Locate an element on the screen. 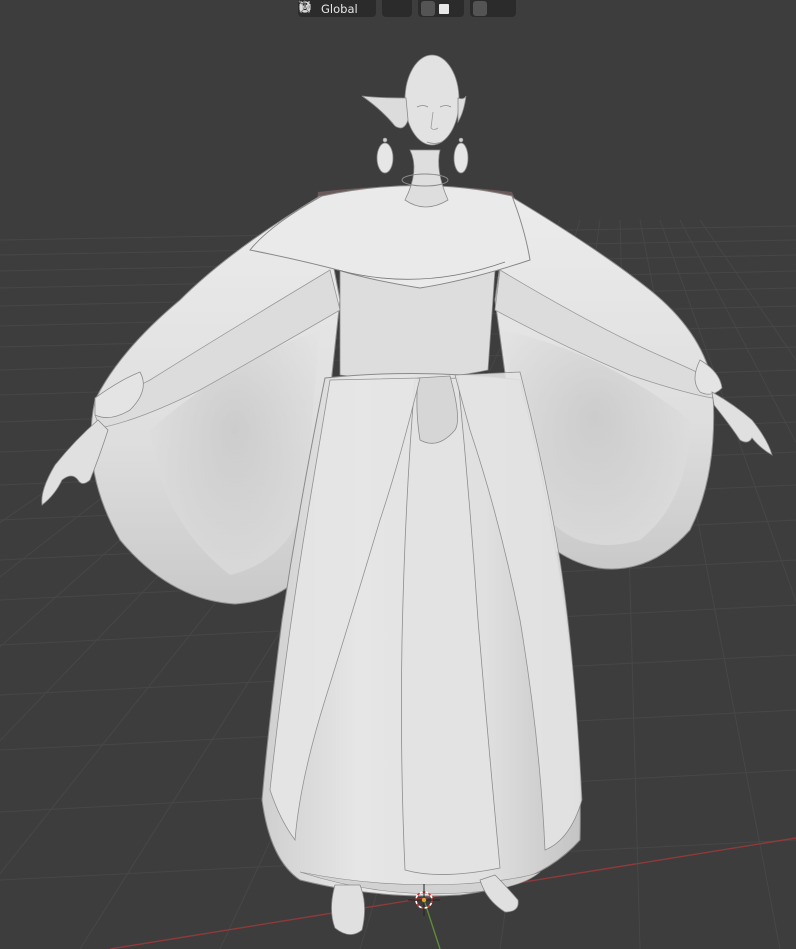 This screenshot has width=796, height=949. proportional-editing-controls is located at coordinates (407, 8).